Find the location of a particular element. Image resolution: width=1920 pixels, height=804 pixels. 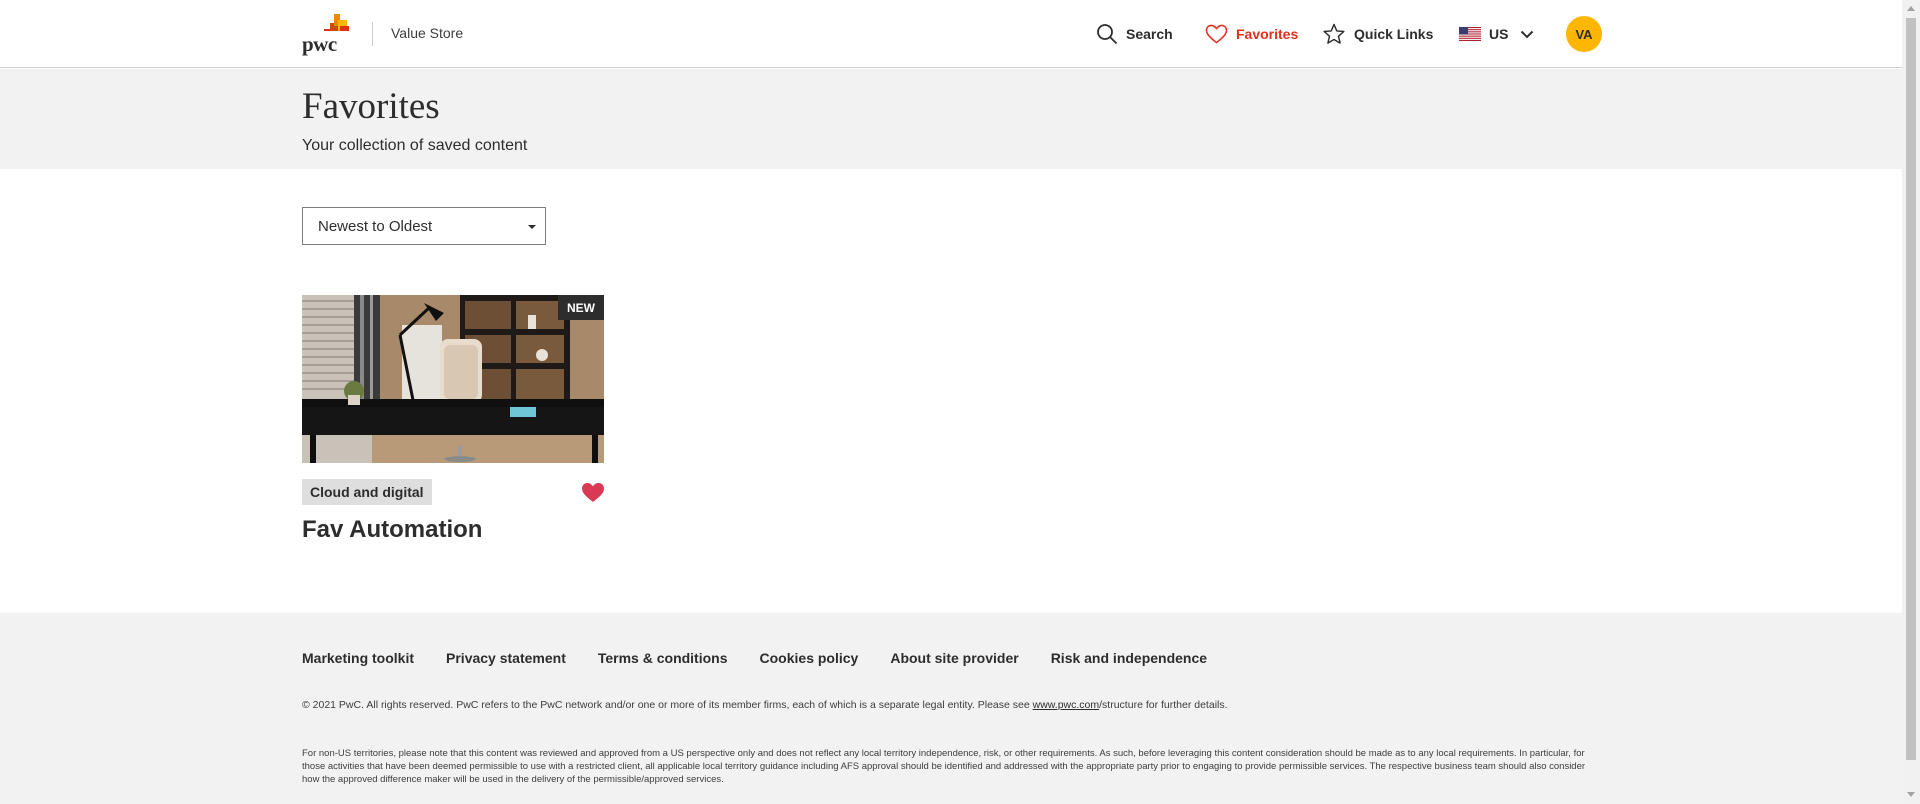

us-flag-icon is located at coordinates (1470, 34).